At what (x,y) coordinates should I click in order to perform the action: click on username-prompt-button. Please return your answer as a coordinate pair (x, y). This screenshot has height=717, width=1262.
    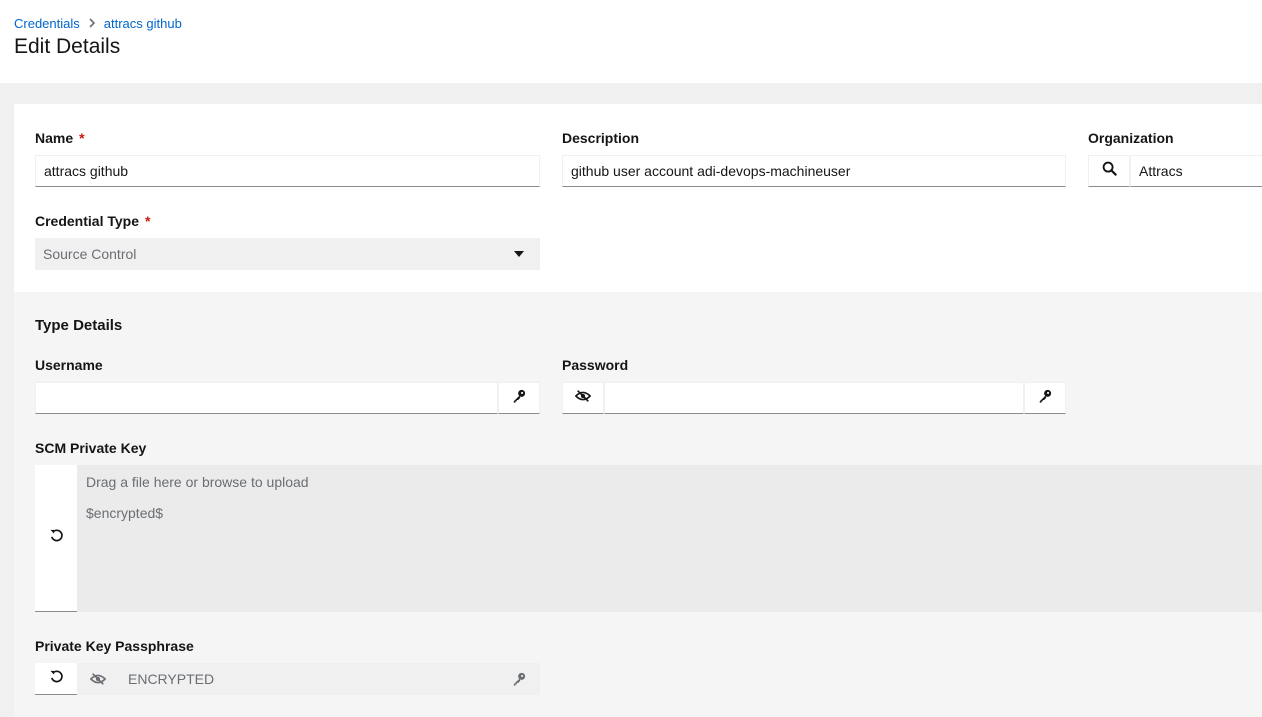
    Looking at the image, I should click on (519, 398).